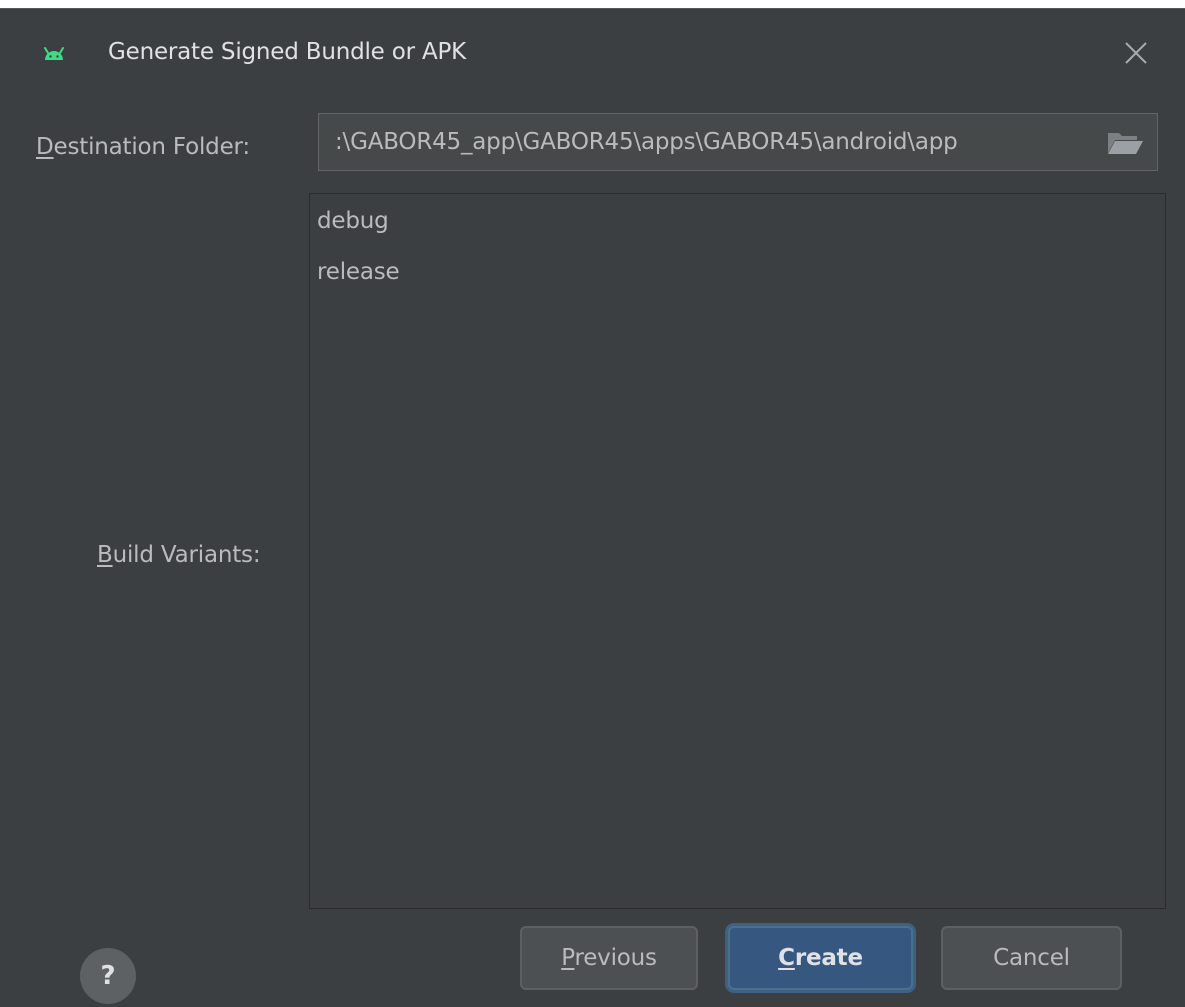  I want to click on title-bar: Generate Signed Bundle or APK, so click(592, 53).